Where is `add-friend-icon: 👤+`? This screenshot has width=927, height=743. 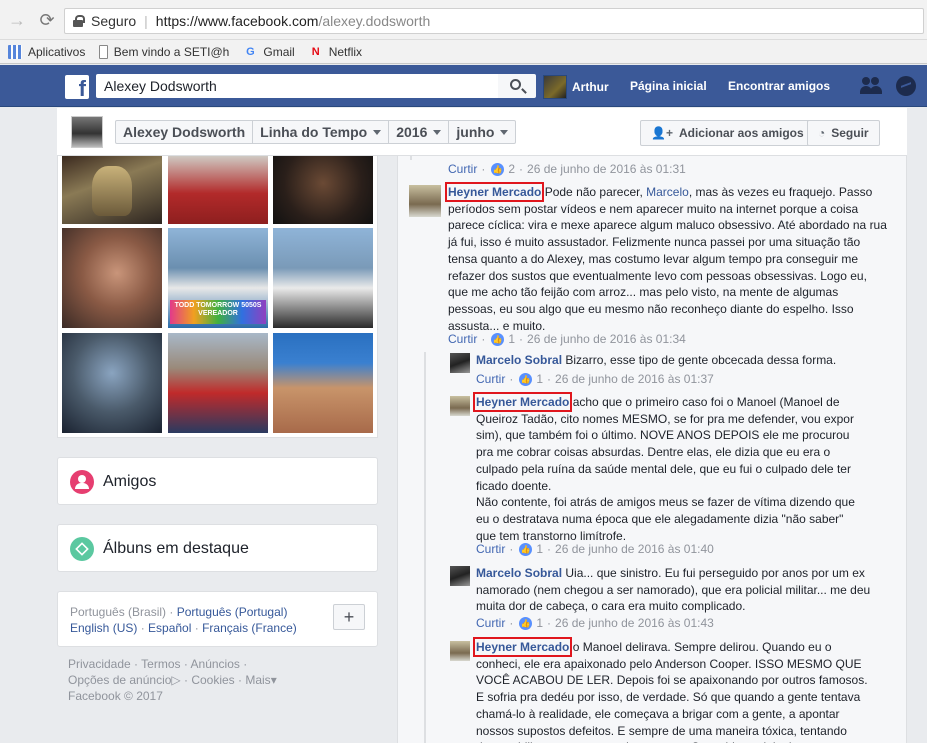 add-friend-icon: 👤+ is located at coordinates (662, 133).